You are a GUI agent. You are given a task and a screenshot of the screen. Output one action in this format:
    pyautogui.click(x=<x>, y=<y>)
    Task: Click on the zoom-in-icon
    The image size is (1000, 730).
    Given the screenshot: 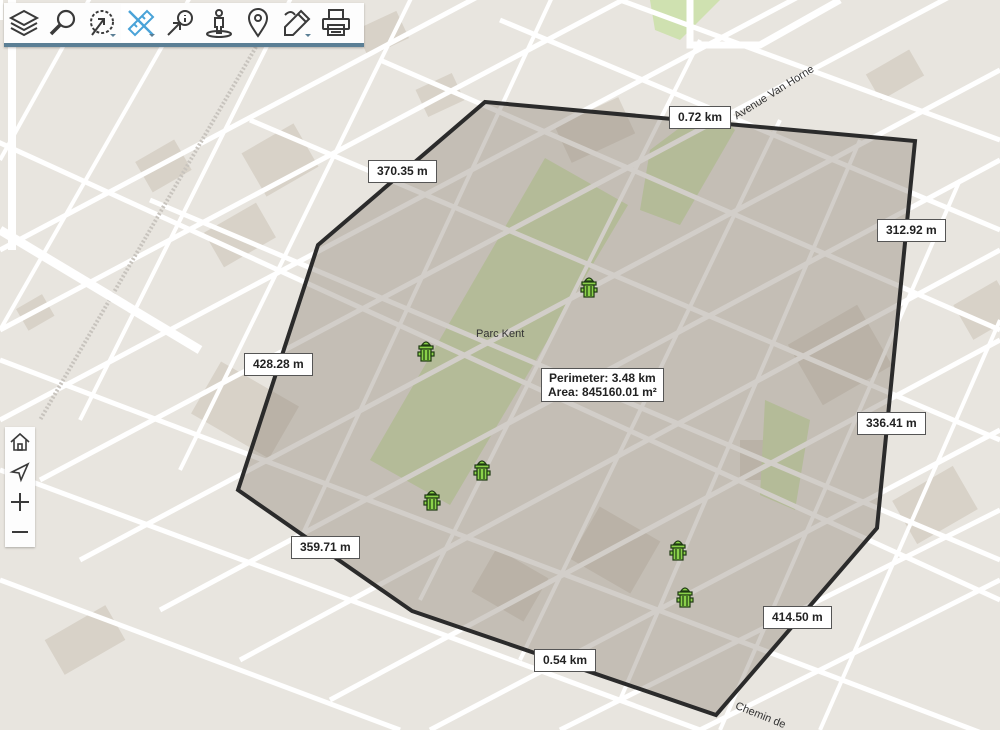 What is the action you would take?
    pyautogui.click(x=20, y=502)
    